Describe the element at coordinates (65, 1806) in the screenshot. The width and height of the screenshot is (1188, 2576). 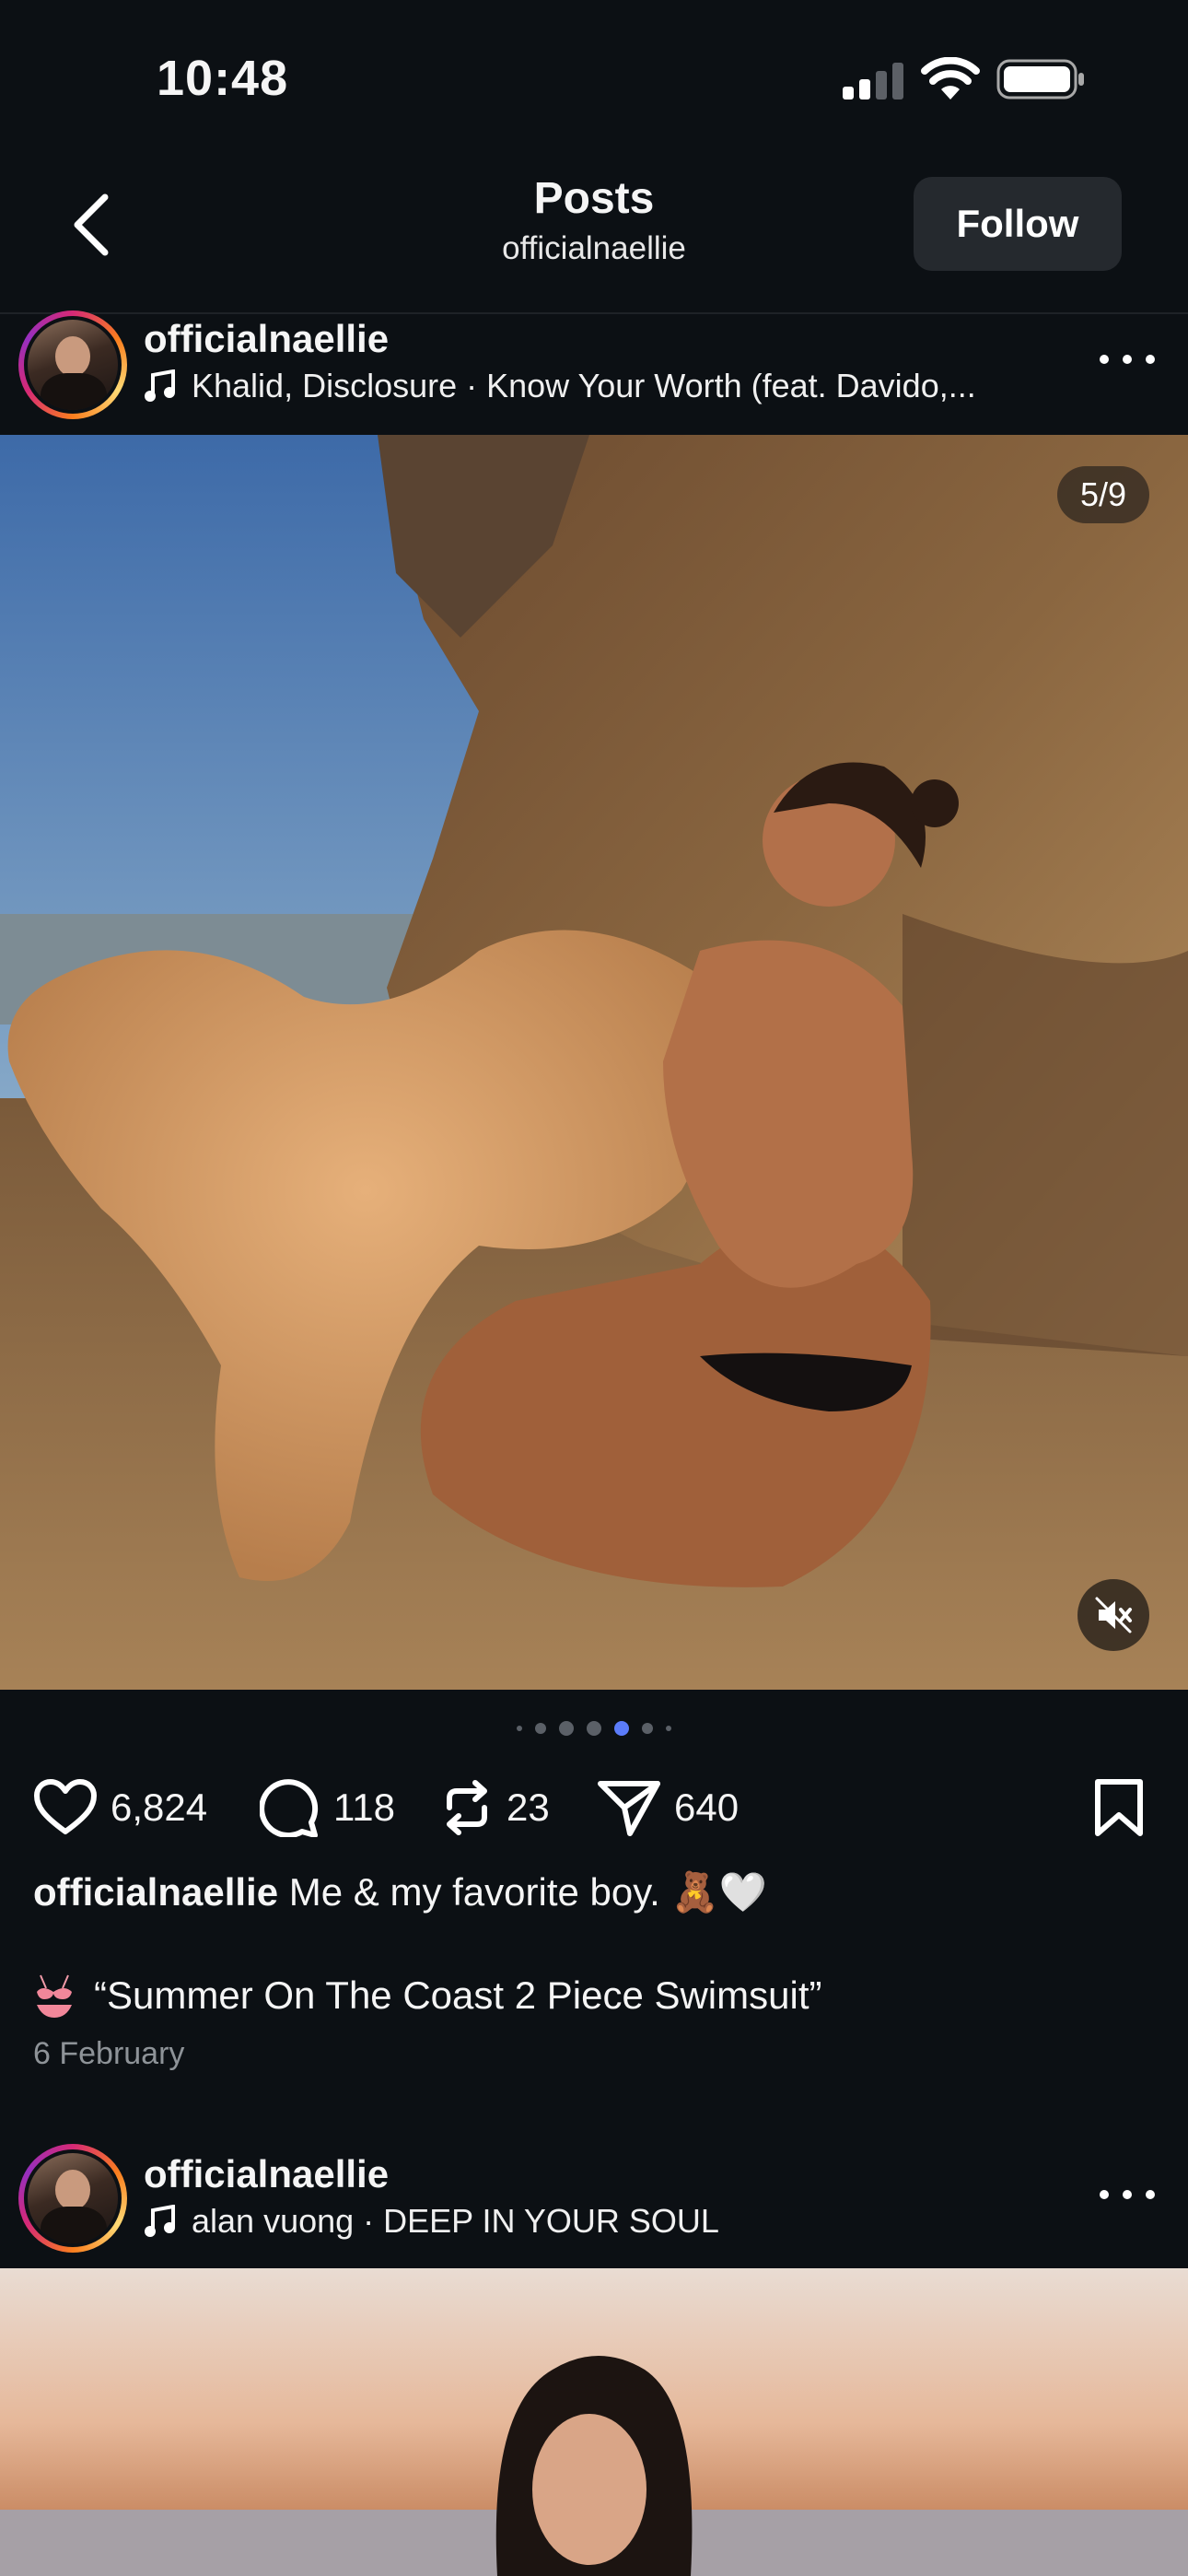
I see `heart-icon` at that location.